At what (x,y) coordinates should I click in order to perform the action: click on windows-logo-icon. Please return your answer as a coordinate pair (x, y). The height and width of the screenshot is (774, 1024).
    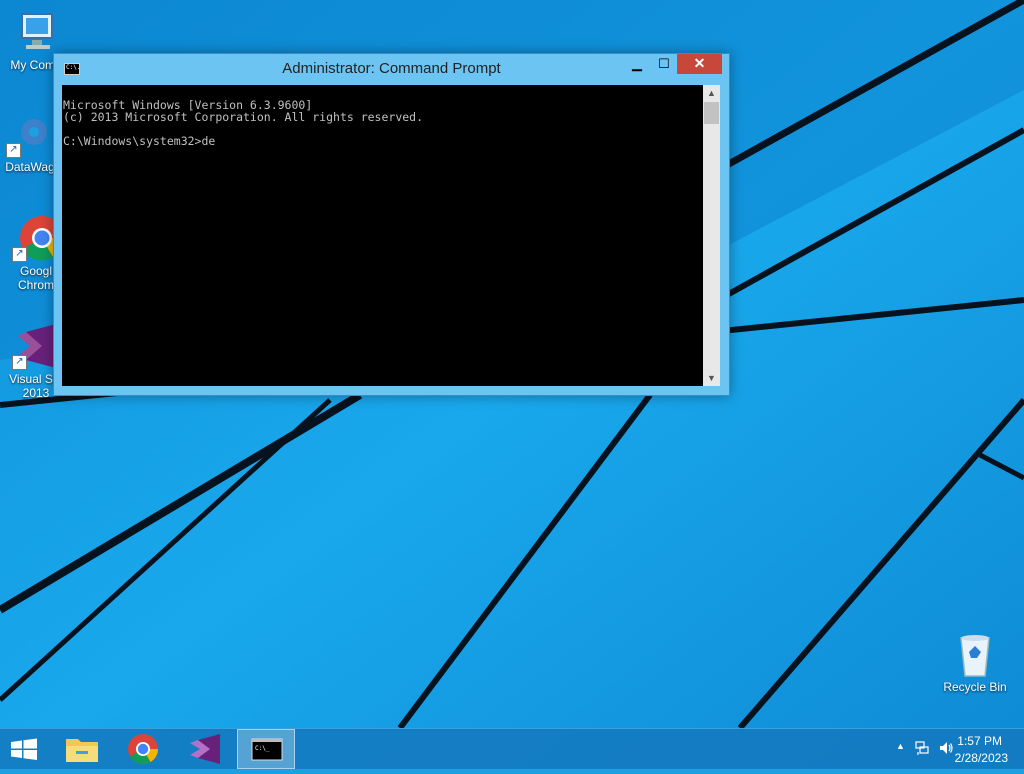
    Looking at the image, I should click on (24, 749).